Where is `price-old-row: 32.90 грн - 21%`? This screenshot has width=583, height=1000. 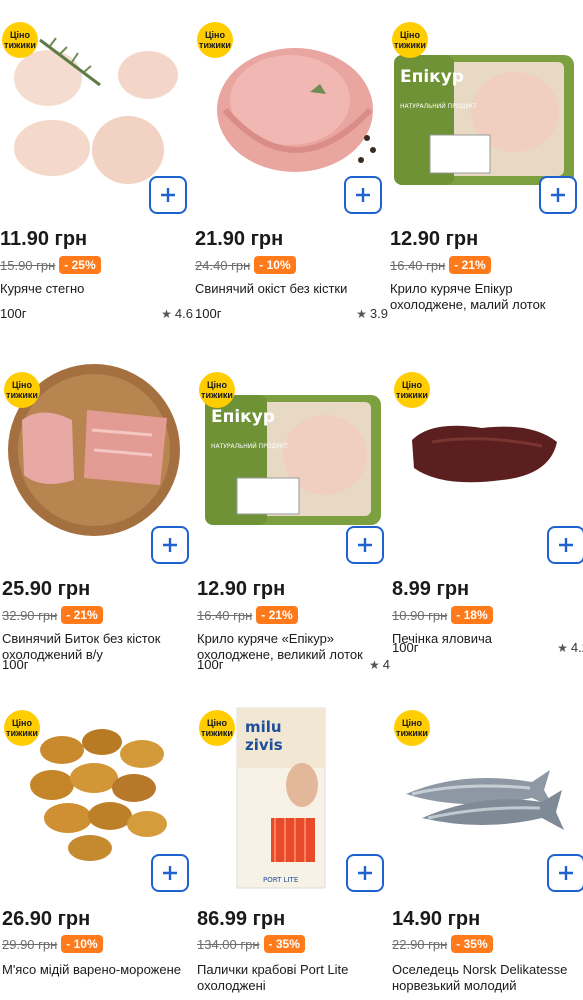 price-old-row: 32.90 грн - 21% is located at coordinates (52, 615).